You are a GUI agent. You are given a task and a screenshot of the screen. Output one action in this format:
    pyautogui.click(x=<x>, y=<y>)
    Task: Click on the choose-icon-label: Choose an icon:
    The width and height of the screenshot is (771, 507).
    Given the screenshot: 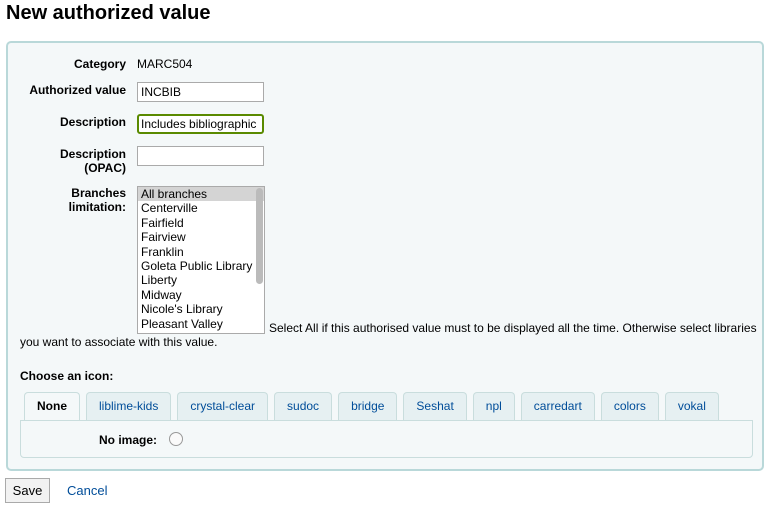 What is the action you would take?
    pyautogui.click(x=67, y=376)
    